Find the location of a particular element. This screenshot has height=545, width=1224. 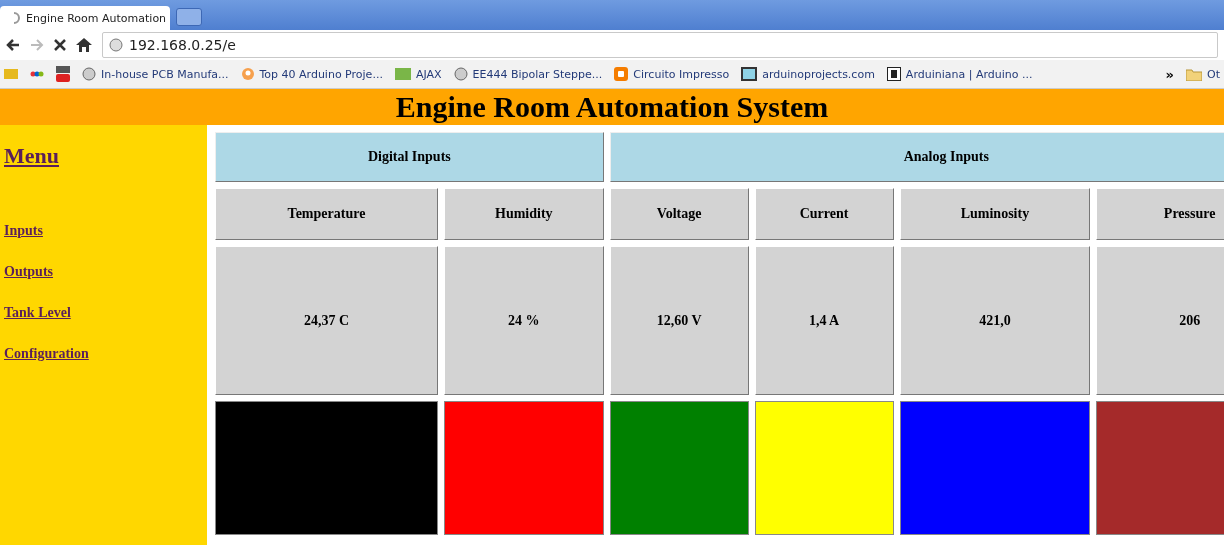

column-header: Luminosity is located at coordinates (995, 214).